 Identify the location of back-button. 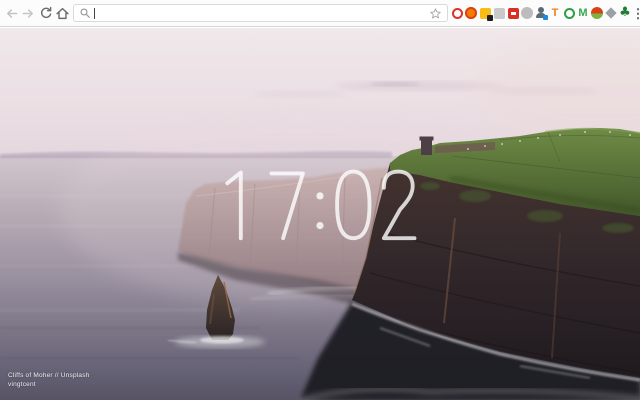
(11, 13).